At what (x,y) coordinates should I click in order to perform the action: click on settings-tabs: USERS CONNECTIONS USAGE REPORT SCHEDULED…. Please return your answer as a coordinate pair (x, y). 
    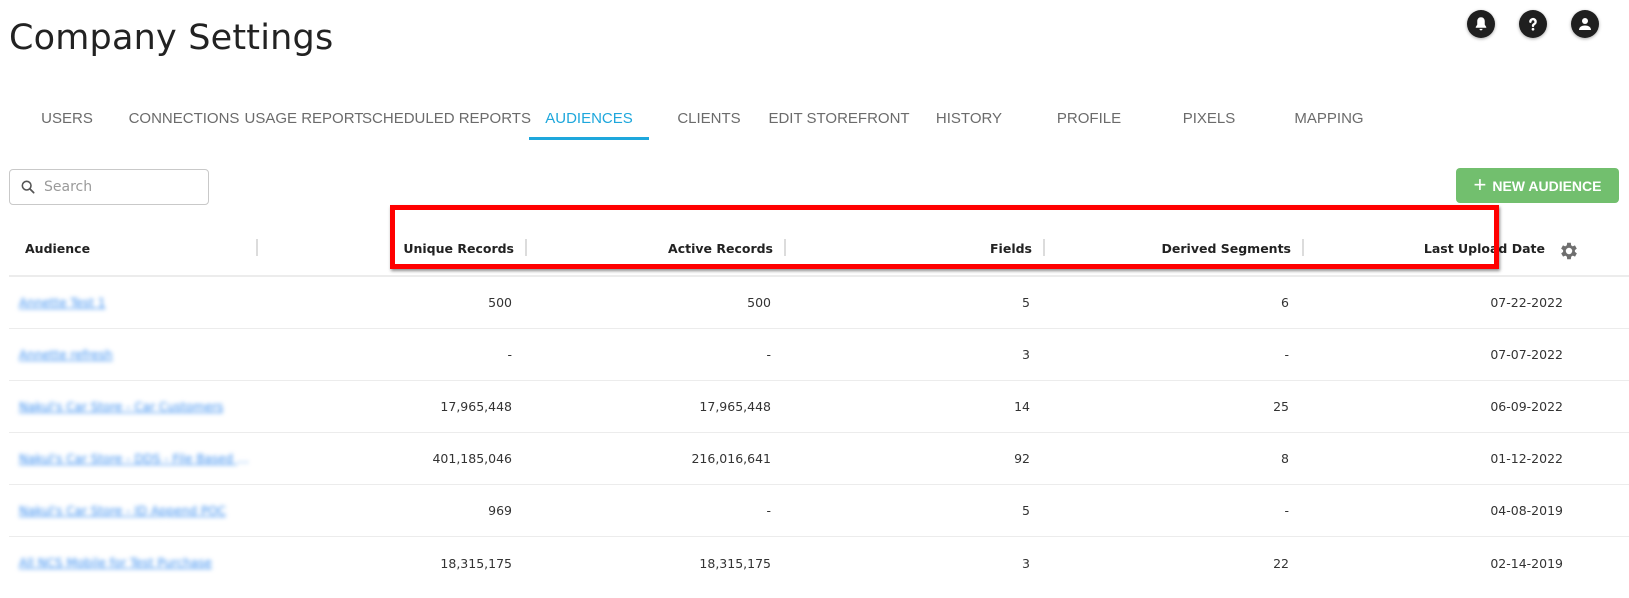
    Looking at the image, I should click on (699, 119).